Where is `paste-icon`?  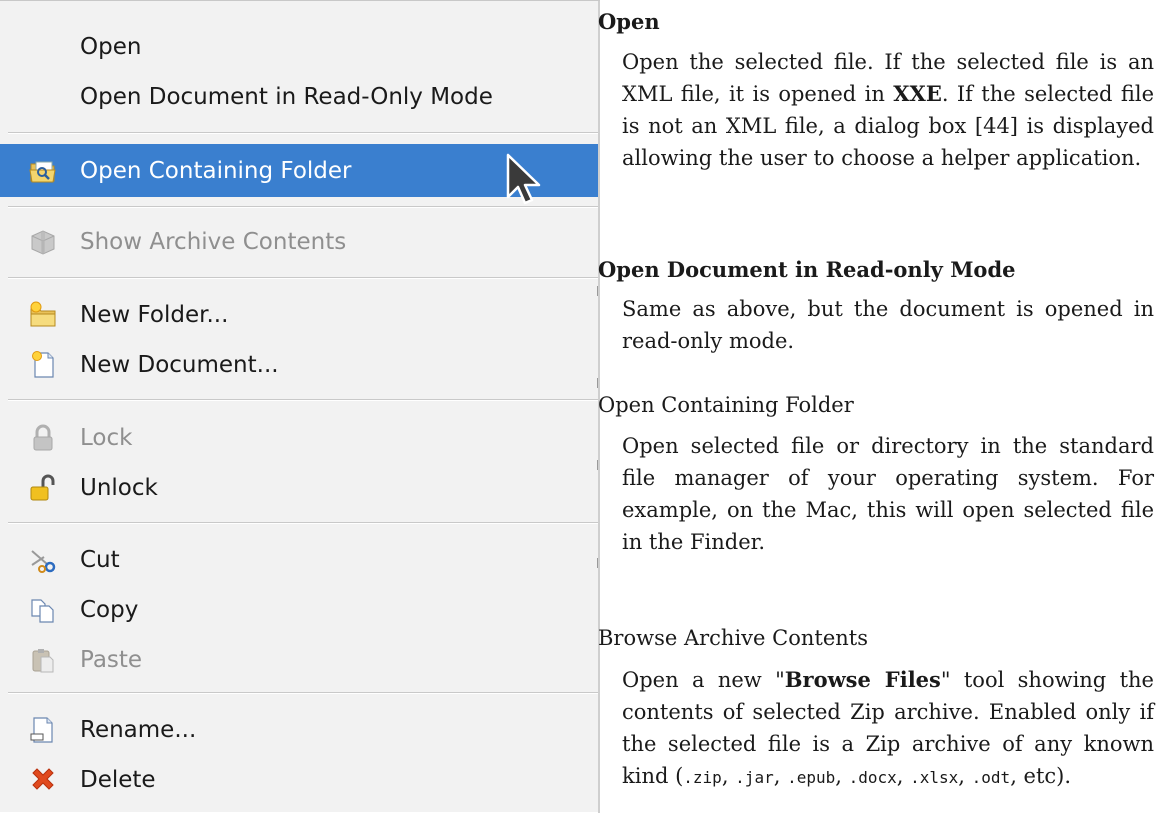
paste-icon is located at coordinates (43, 661).